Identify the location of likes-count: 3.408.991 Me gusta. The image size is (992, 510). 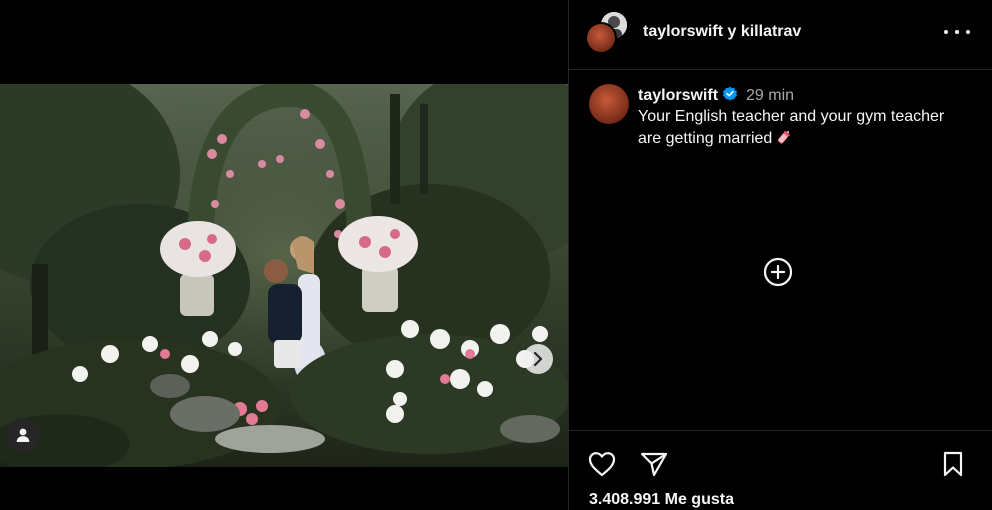
(661, 500).